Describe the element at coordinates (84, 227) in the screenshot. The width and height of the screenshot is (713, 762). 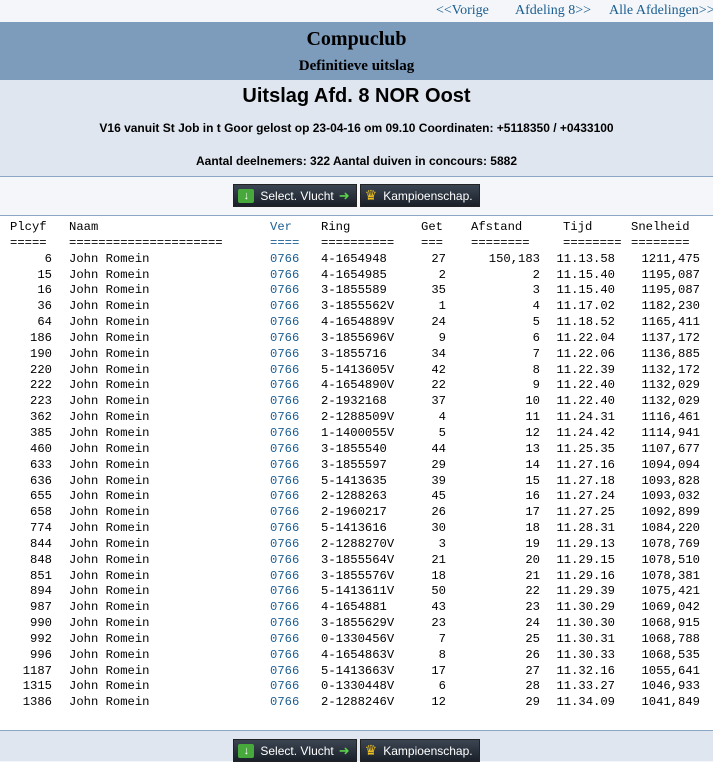
I see `column-header-name: Naam` at that location.